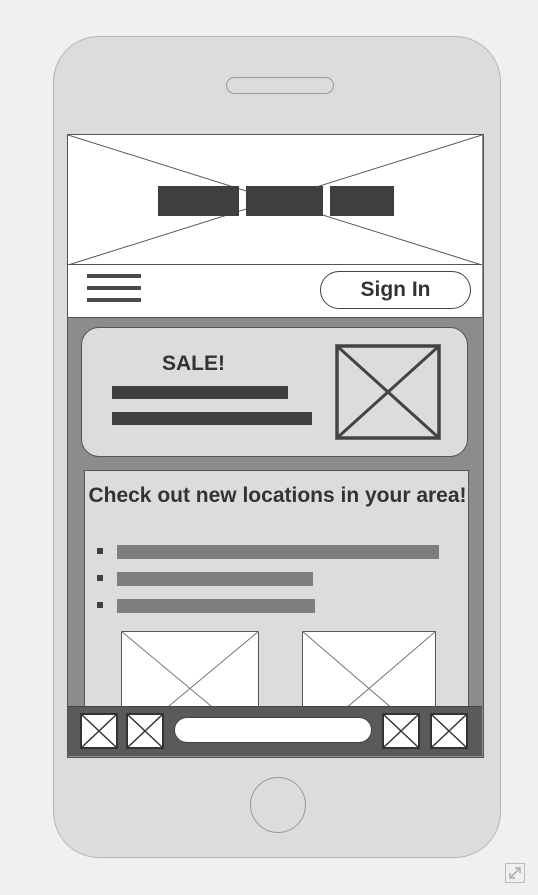  I want to click on locations-title: Check out new locations in your area!, so click(277, 495).